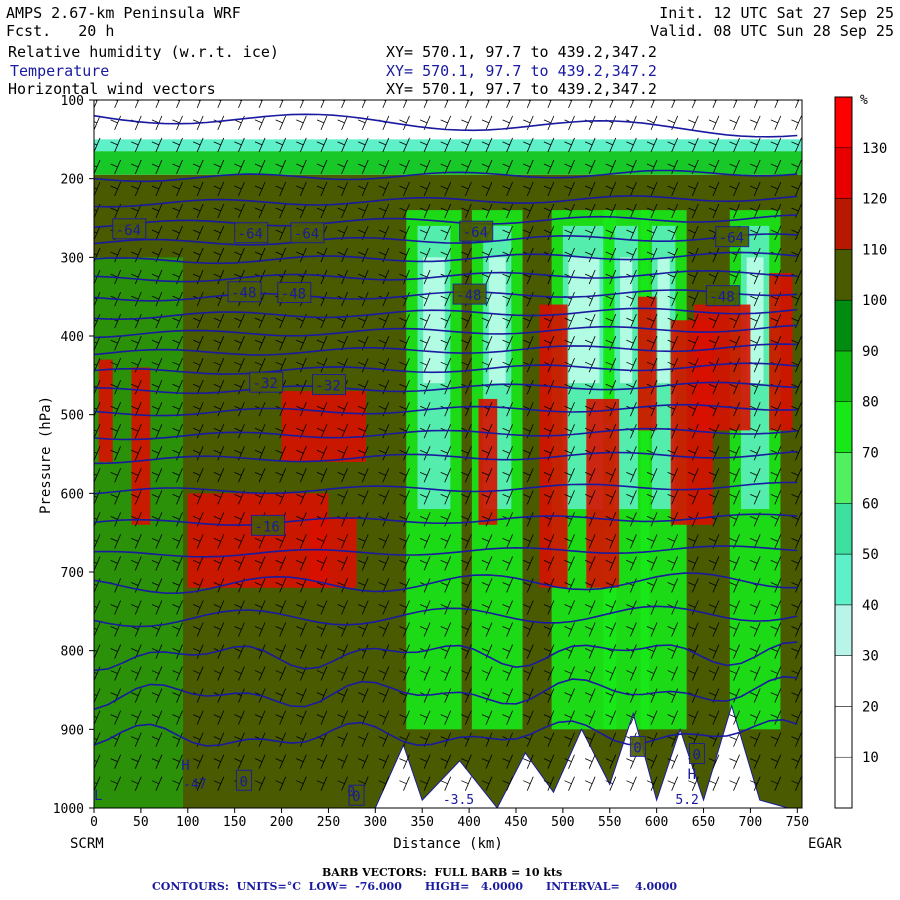  Describe the element at coordinates (562, 822) in the screenshot. I see `x-tick-label: 500` at that location.